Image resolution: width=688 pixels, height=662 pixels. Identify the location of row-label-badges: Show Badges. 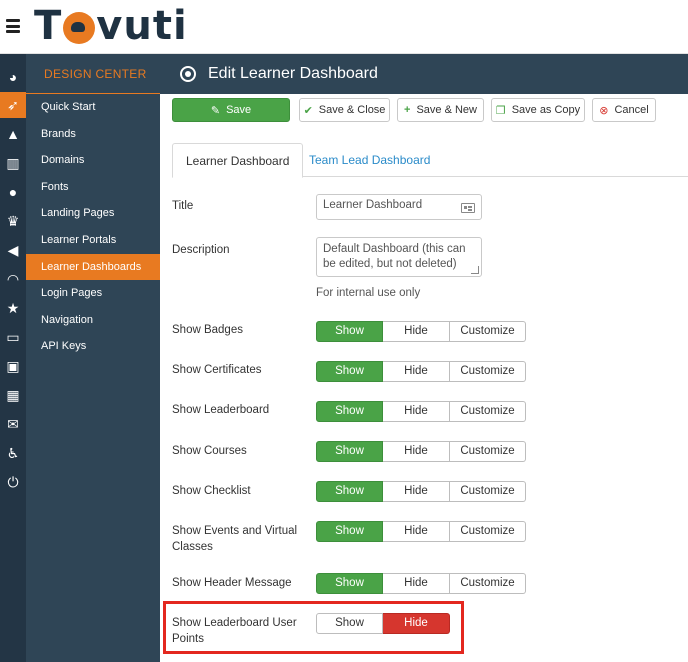
(207, 330).